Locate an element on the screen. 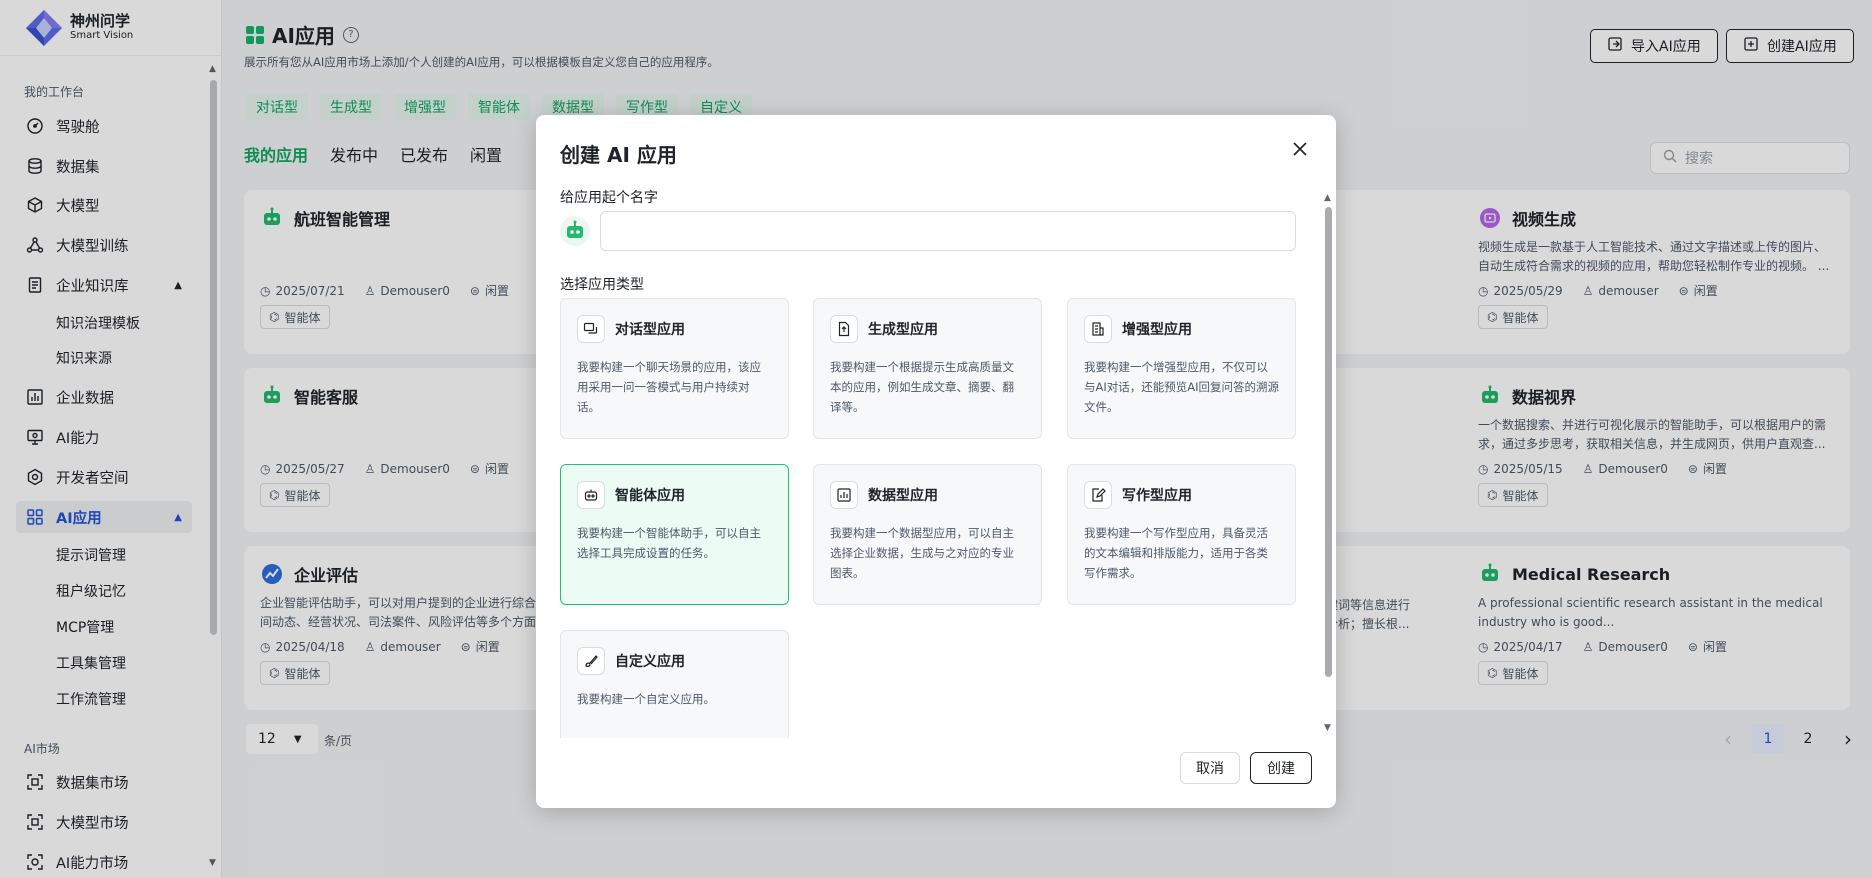  type-name: 数据型应用 is located at coordinates (903, 496).